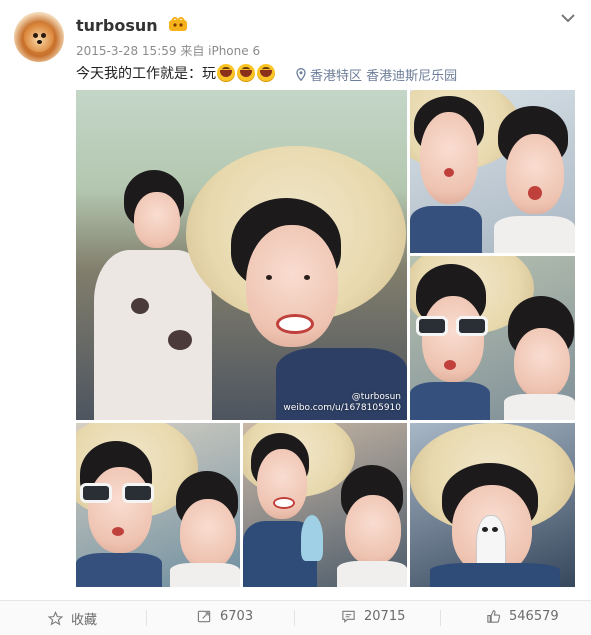 This screenshot has width=591, height=635. I want to click on weibo-watermark: @turbosun weibo.com/u/1678105910, so click(342, 403).